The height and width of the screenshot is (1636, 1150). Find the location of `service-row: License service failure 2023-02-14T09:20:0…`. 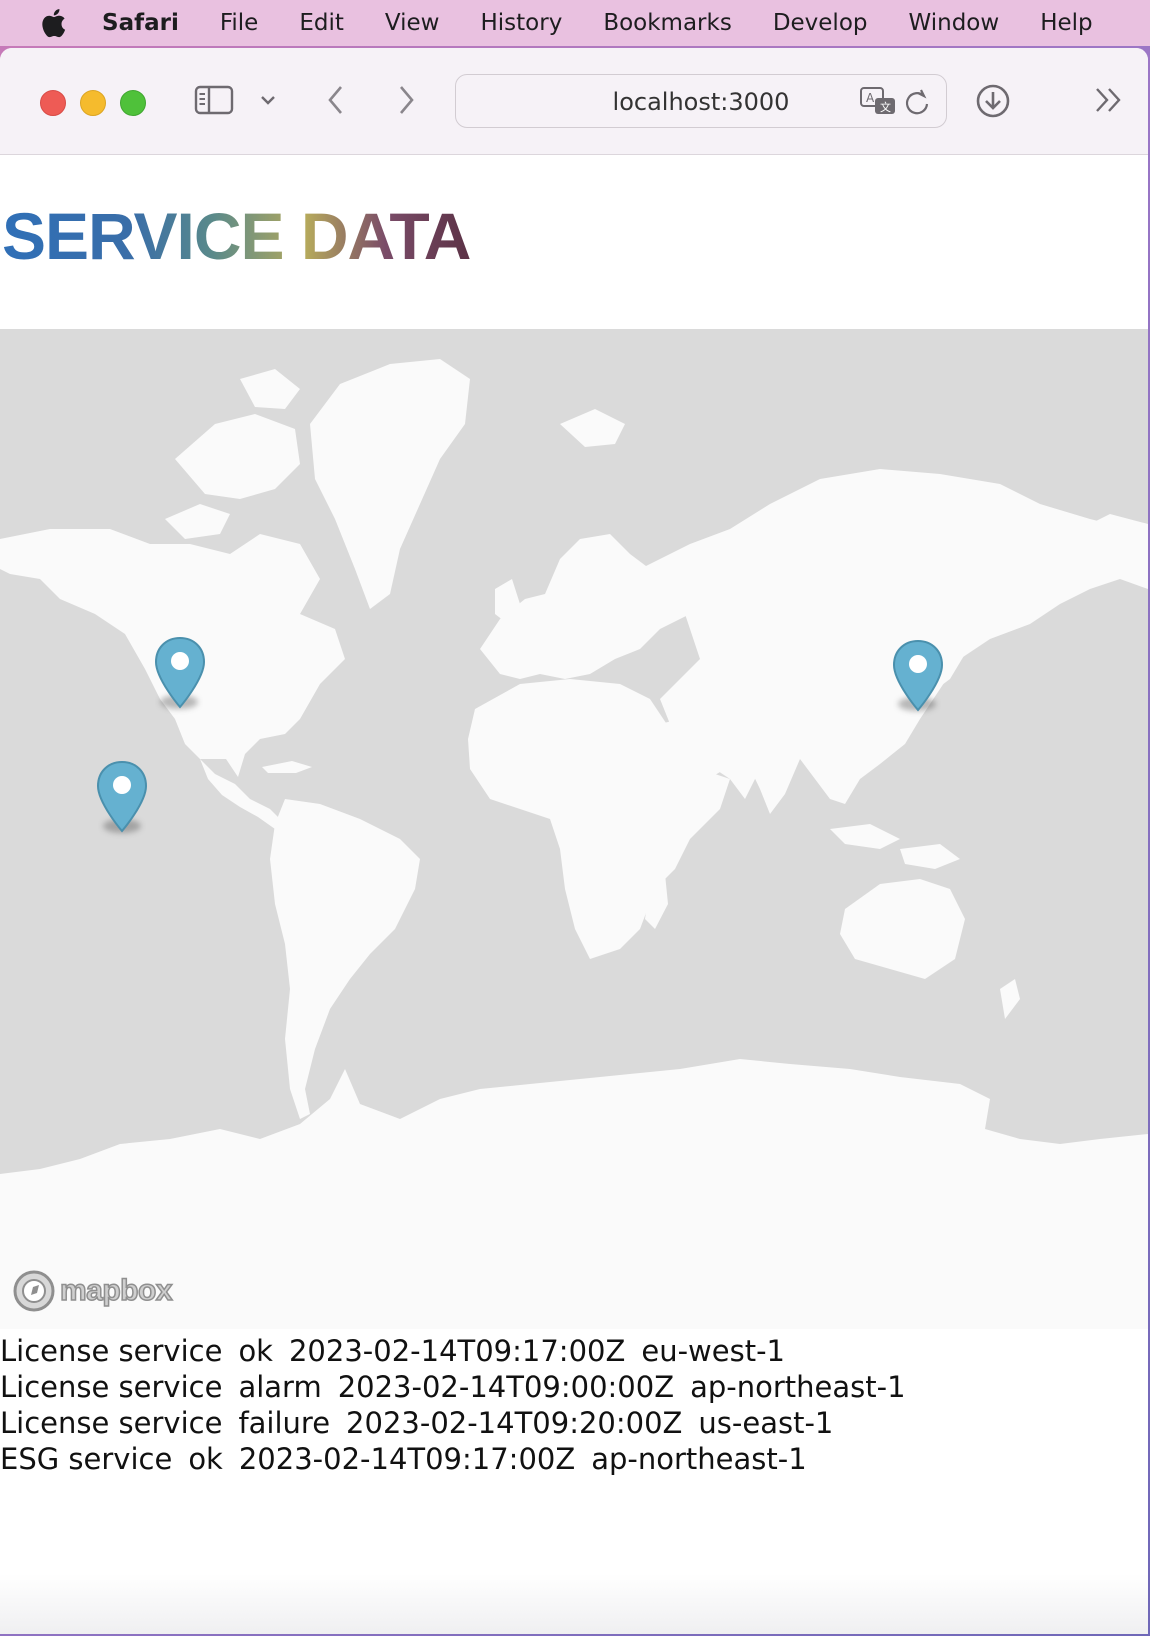

service-row: License service failure 2023-02-14T09:20:0… is located at coordinates (461, 1423).